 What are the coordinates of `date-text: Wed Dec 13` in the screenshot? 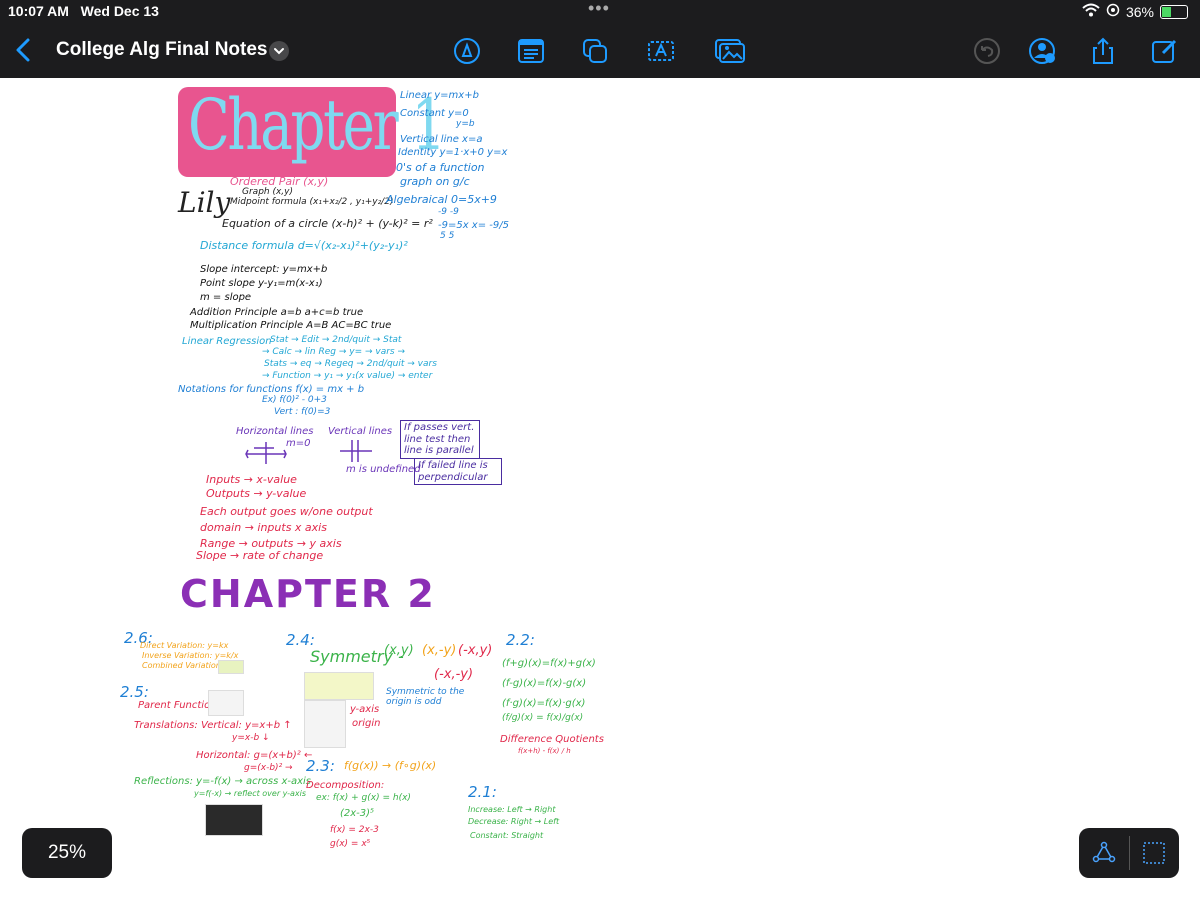 It's located at (119, 11).